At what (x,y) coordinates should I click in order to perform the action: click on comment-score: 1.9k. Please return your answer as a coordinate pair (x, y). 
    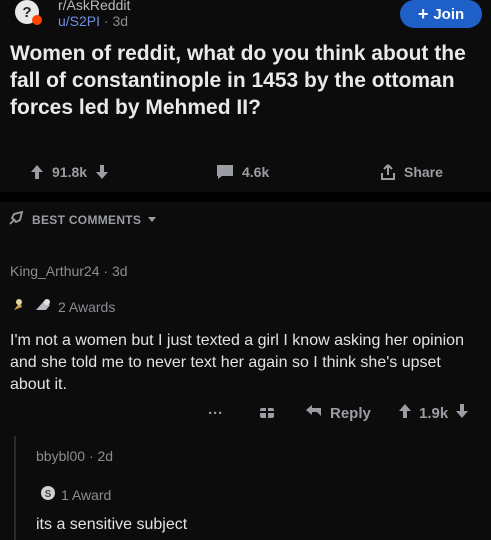
    Looking at the image, I should click on (434, 413).